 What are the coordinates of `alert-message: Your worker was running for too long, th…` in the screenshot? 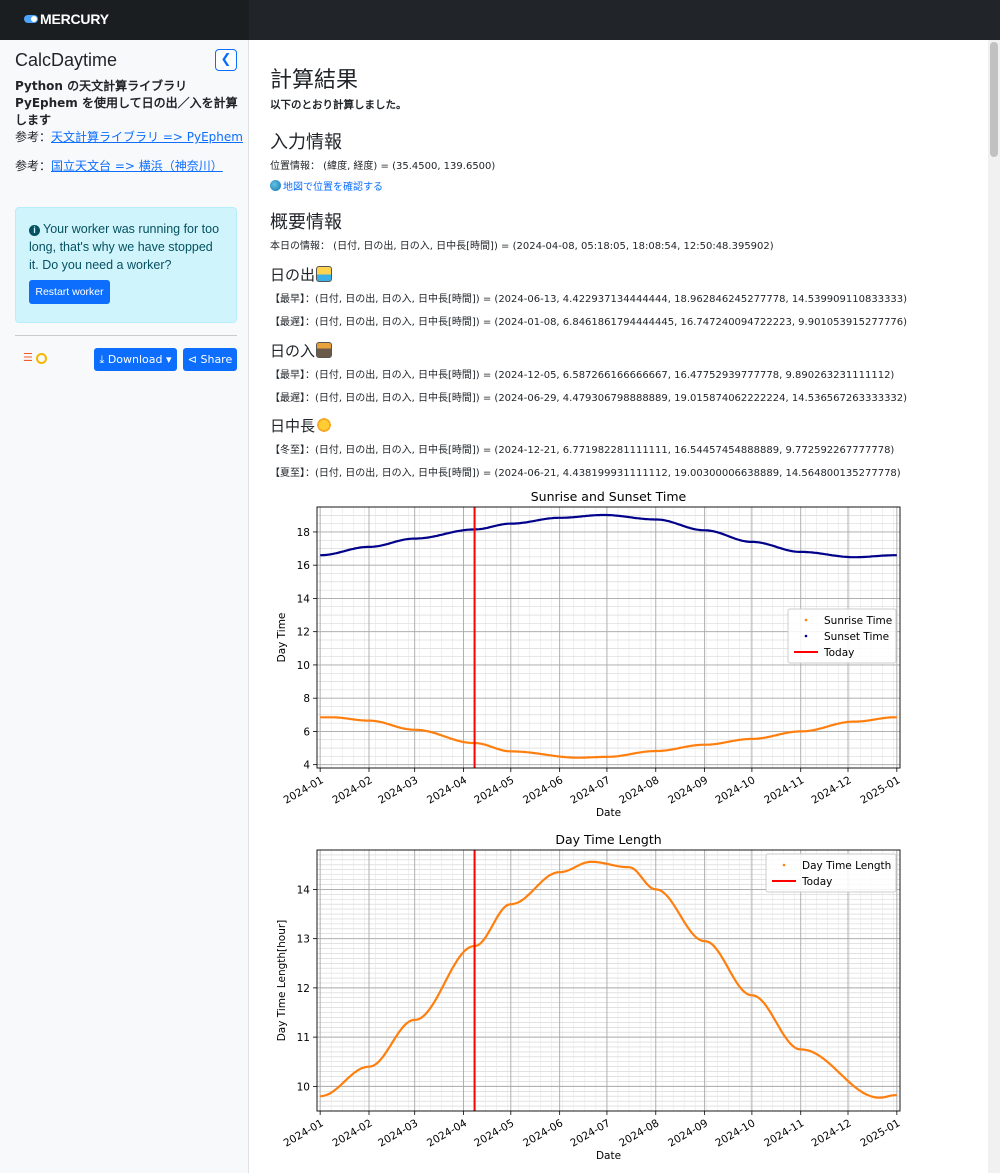 It's located at (124, 247).